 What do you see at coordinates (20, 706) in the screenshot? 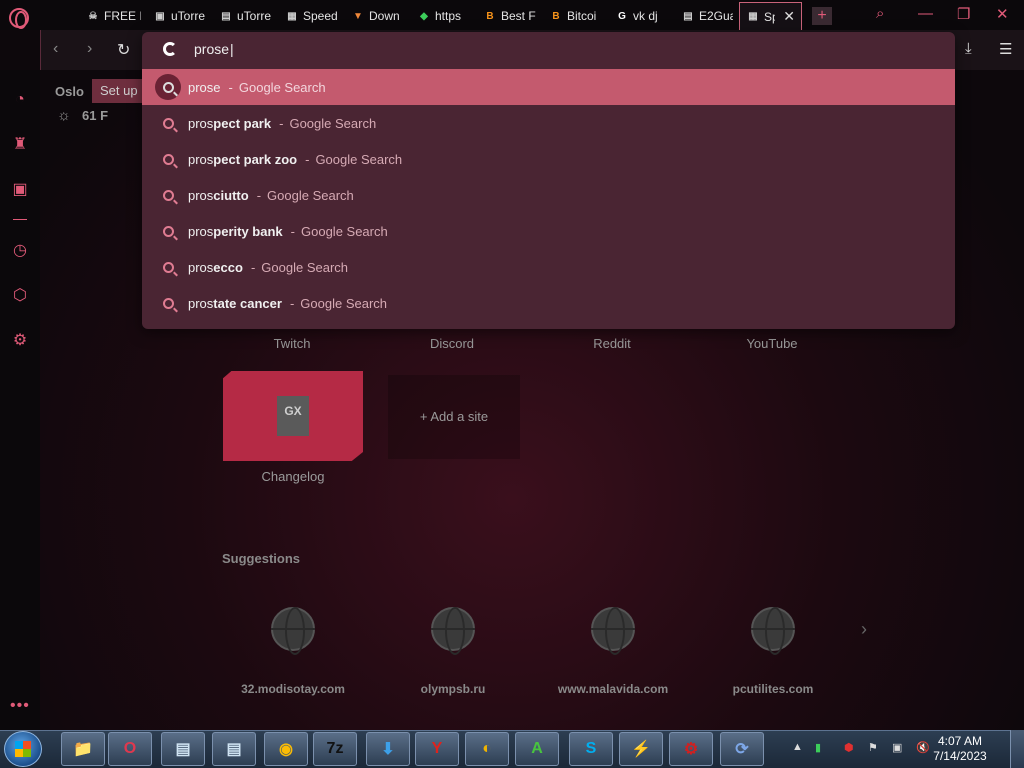
I see `sidebar-more-icon: •••` at bounding box center [20, 706].